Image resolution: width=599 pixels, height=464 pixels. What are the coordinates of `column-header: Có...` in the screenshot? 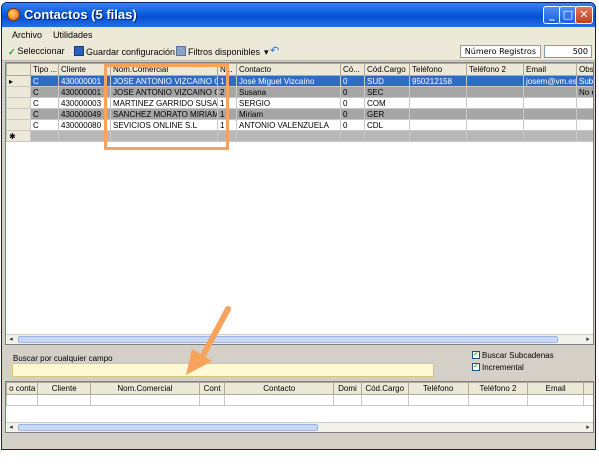 It's located at (352, 69).